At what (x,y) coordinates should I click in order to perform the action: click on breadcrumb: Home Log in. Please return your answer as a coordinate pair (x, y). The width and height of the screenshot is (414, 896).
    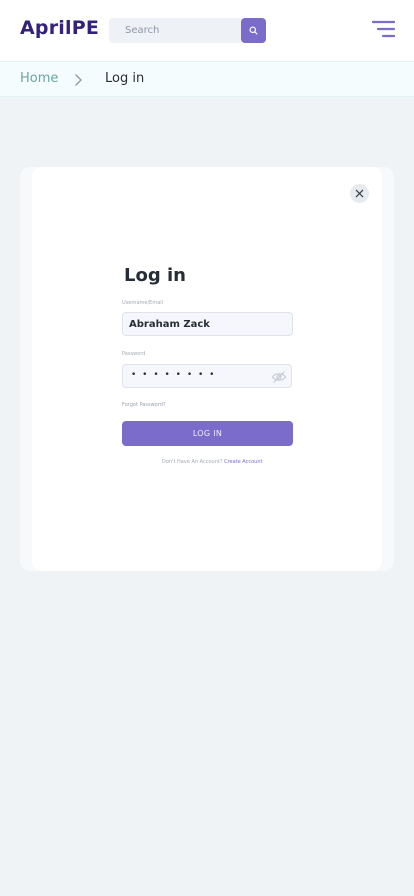
    Looking at the image, I should click on (207, 79).